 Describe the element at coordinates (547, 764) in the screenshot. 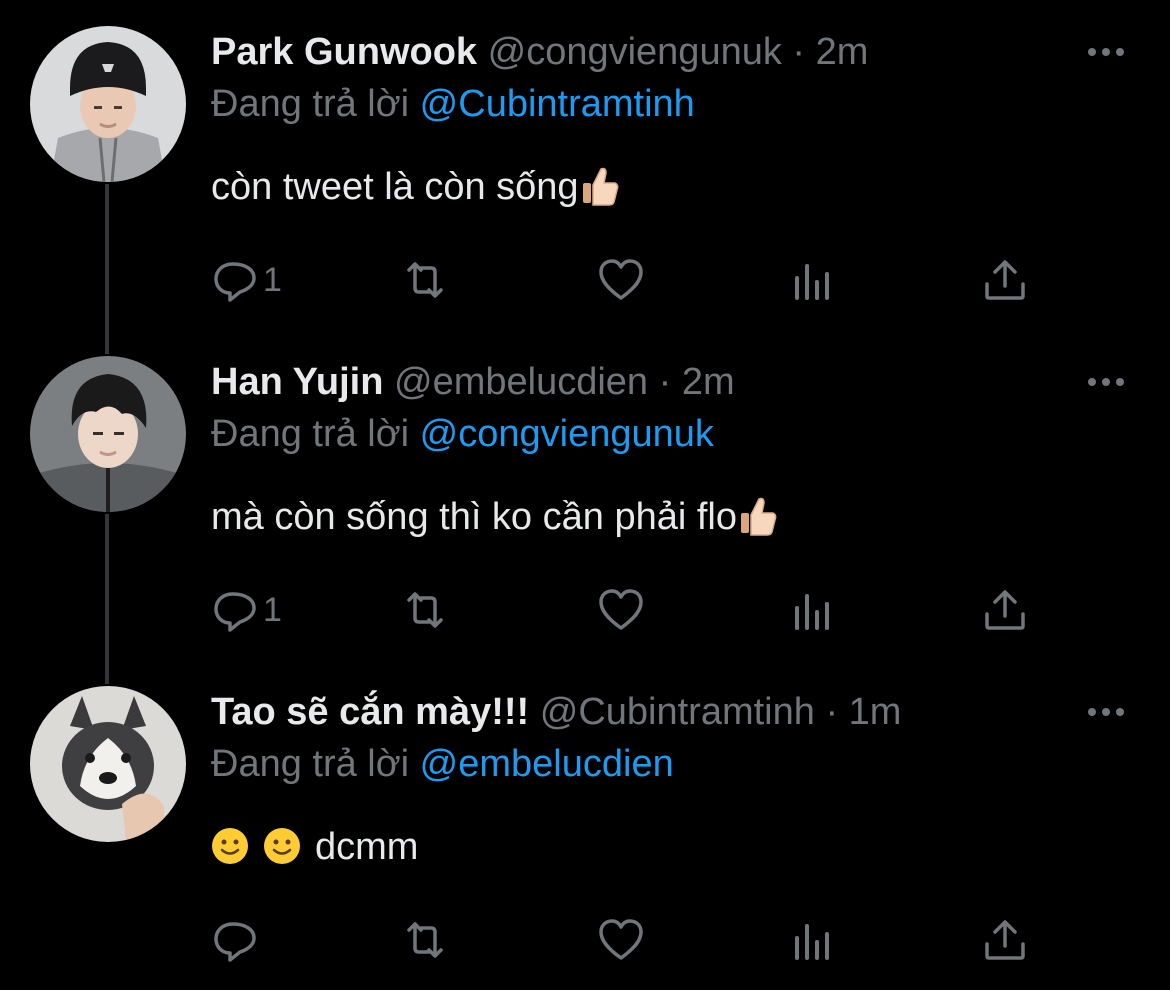

I see `reply-target-link: @embelucdien` at that location.